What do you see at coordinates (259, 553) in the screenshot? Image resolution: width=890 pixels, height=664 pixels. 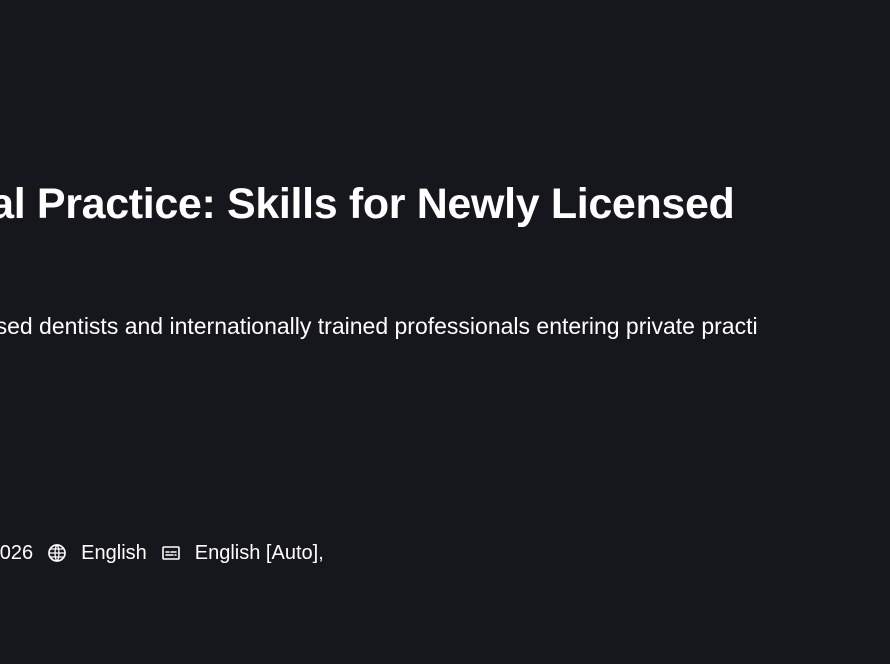 I see `course-captions-label: English [Auto],` at bounding box center [259, 553].